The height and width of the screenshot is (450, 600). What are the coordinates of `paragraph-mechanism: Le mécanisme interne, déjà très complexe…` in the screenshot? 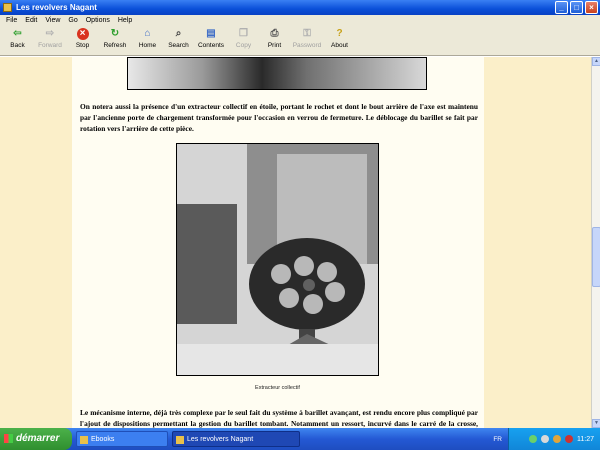 It's located at (279, 418).